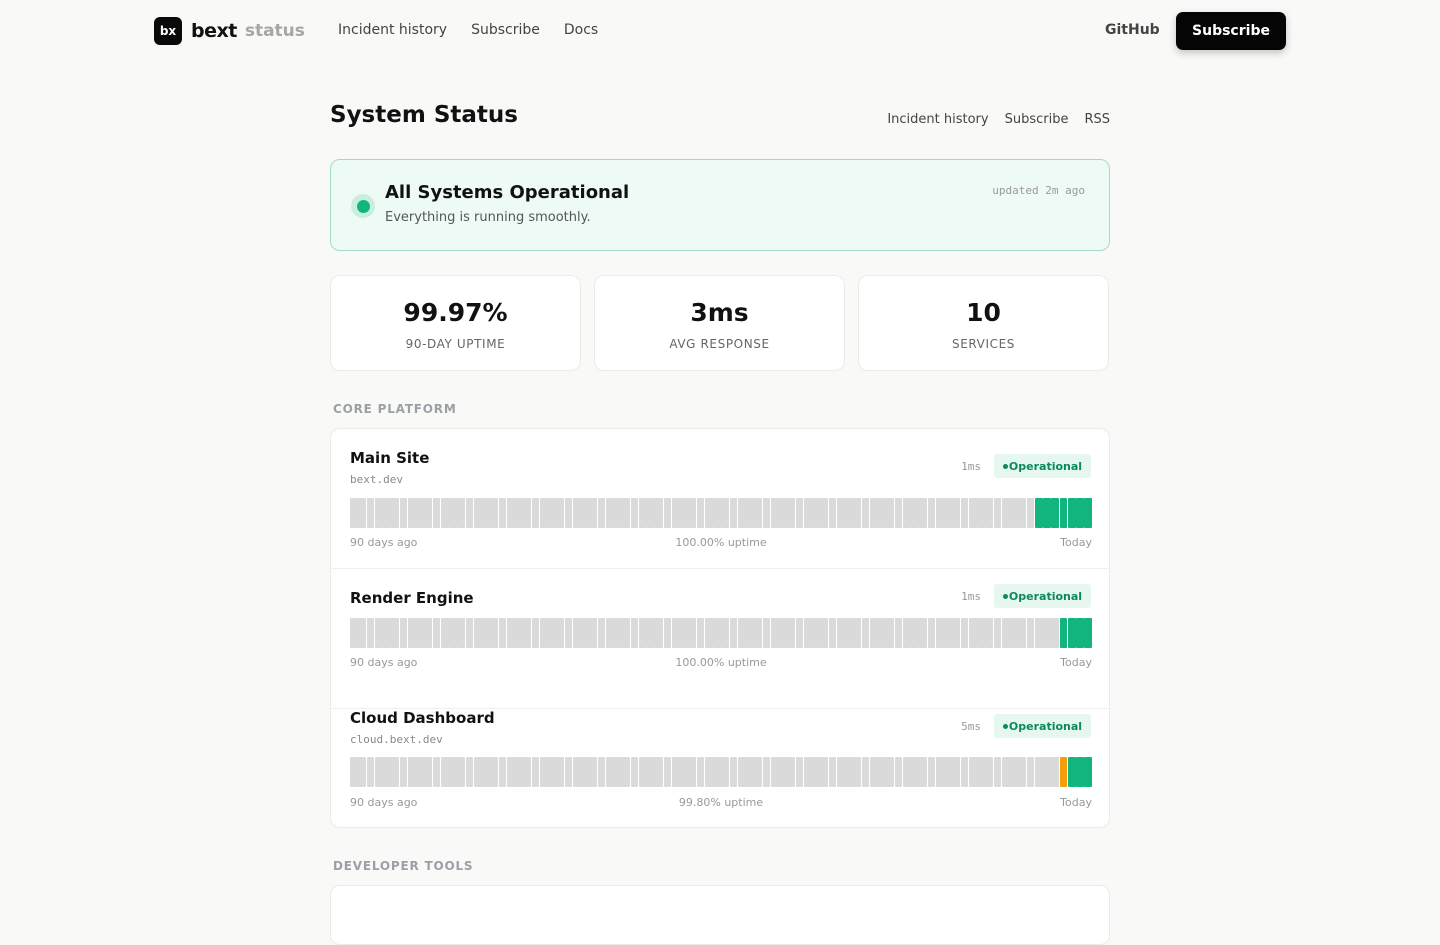 The width and height of the screenshot is (1440, 945). Describe the element at coordinates (1037, 119) in the screenshot. I see `header-subscribe-link: Subscribe` at that location.